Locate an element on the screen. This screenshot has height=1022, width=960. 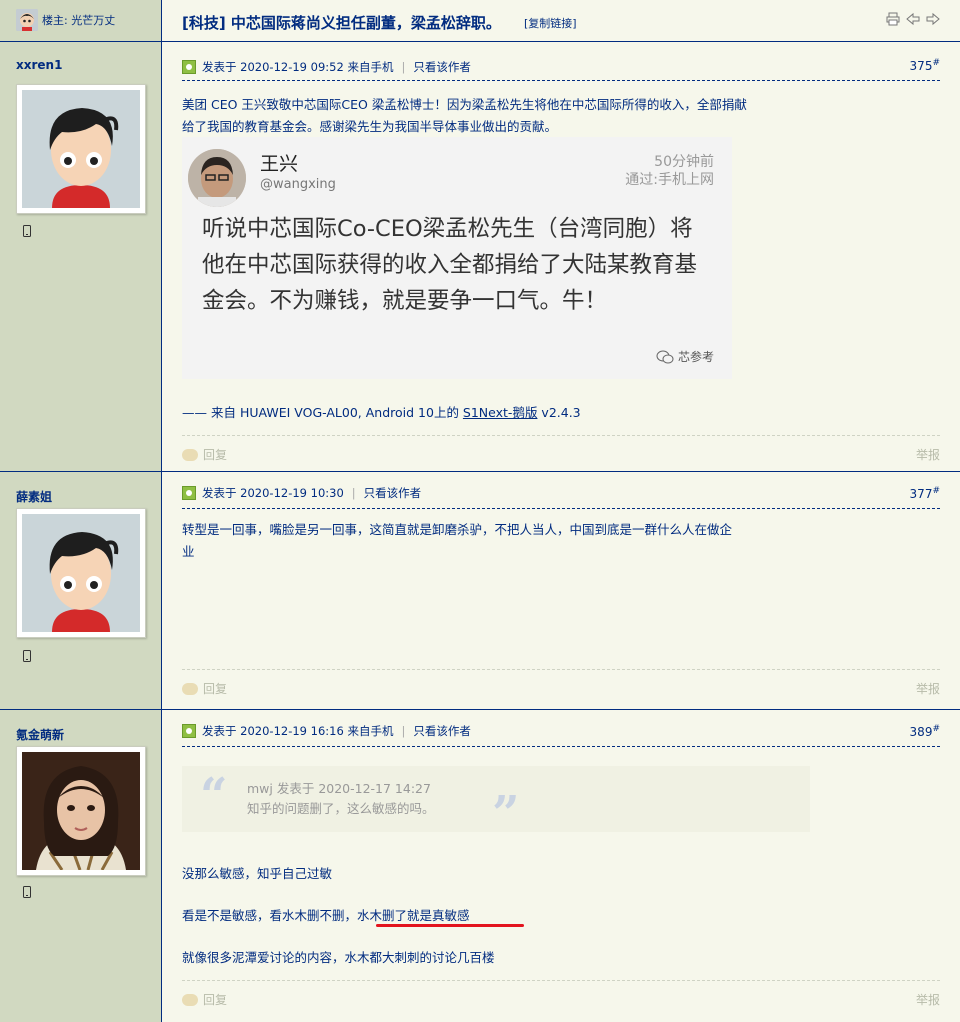
quote-body: 知乎的问题删了，这么敏感的吗。 is located at coordinates (341, 808).